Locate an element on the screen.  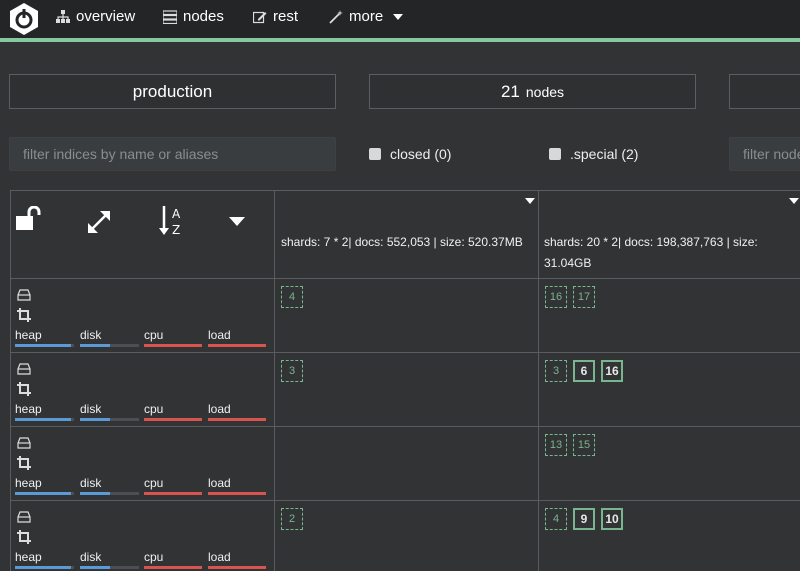
sort-dropdown-icon is located at coordinates (237, 221).